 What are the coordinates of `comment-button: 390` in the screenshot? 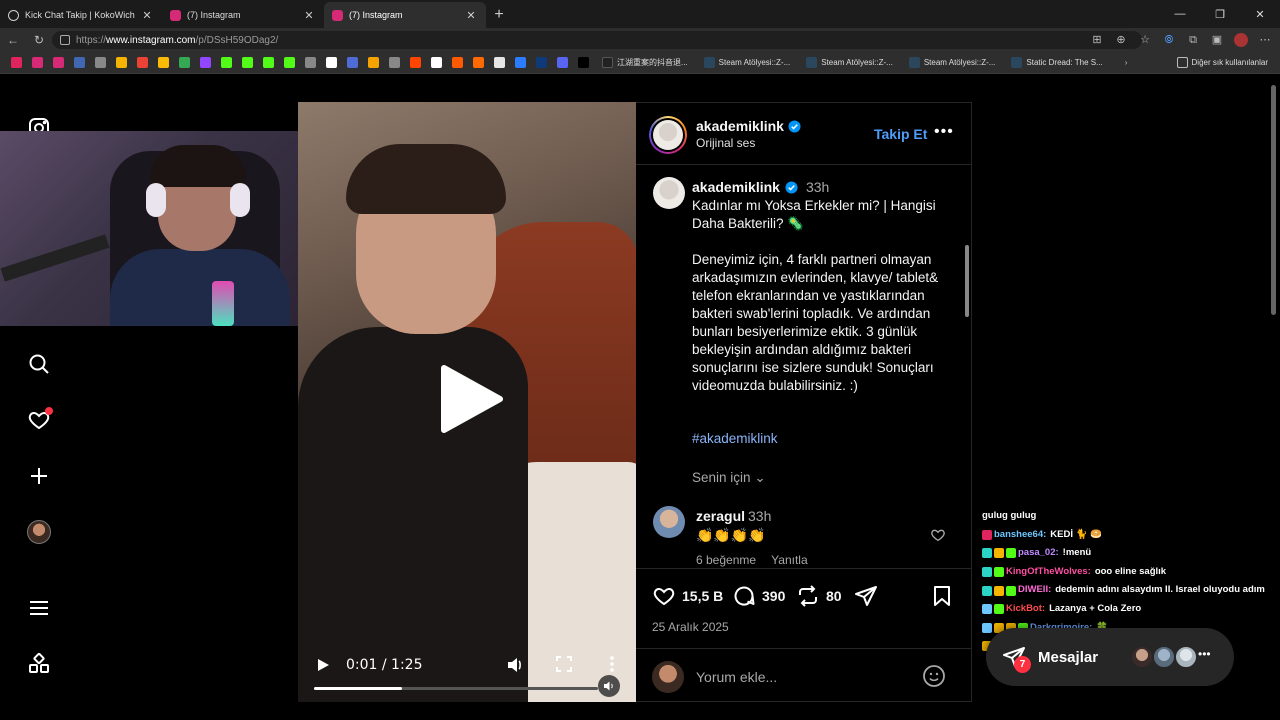 It's located at (758, 596).